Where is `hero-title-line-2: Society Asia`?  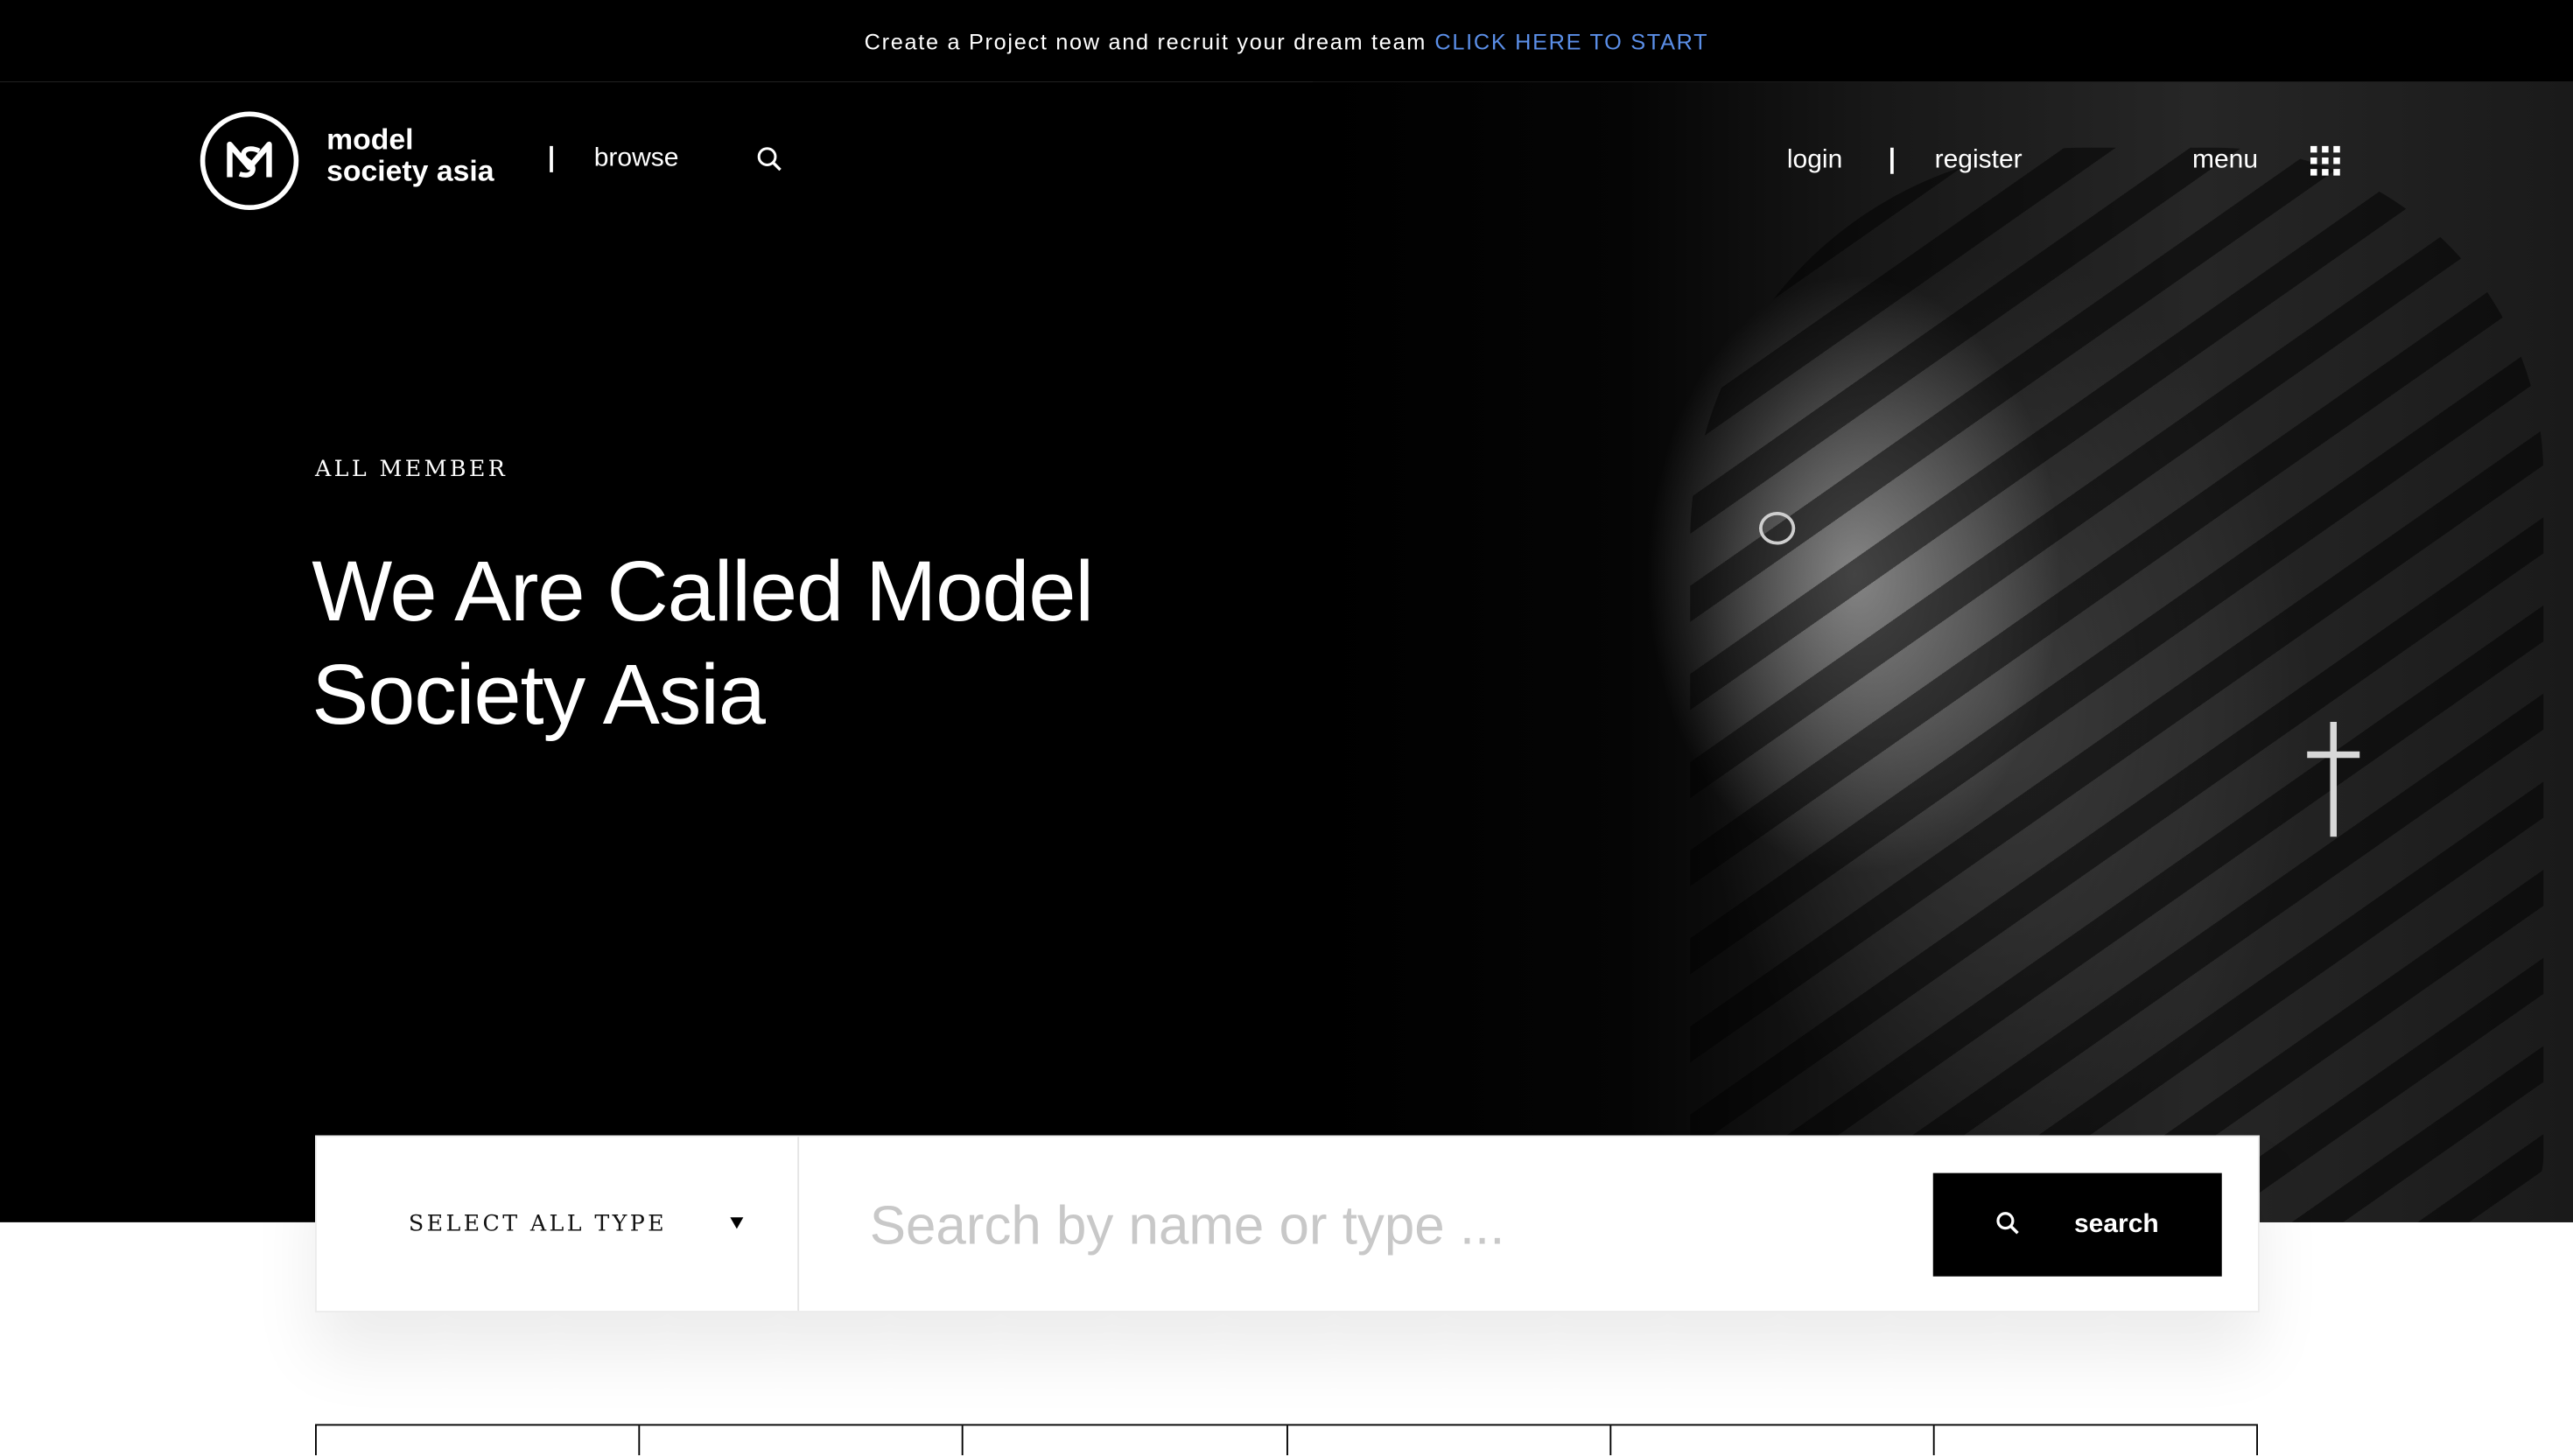
hero-title-line-2: Society Asia is located at coordinates (539, 696).